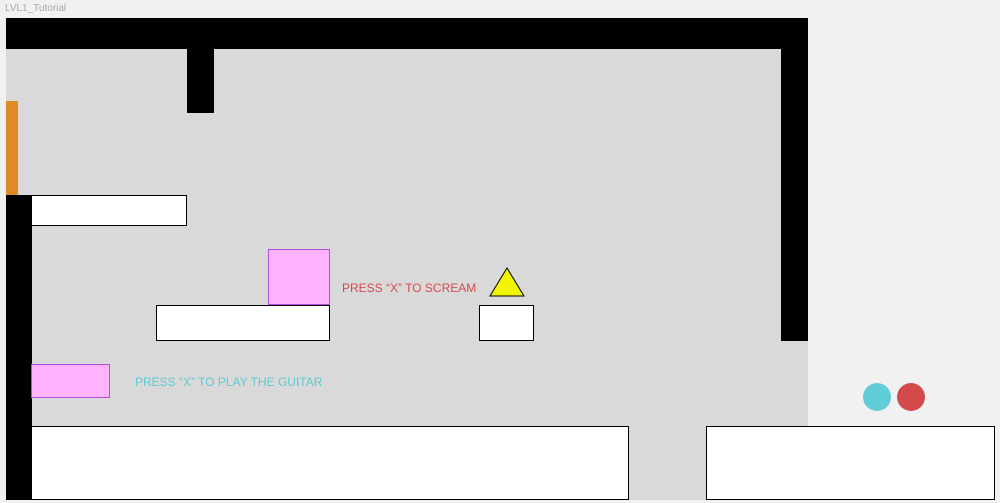 The height and width of the screenshot is (503, 1000). What do you see at coordinates (407, 33) in the screenshot?
I see `top-wall` at bounding box center [407, 33].